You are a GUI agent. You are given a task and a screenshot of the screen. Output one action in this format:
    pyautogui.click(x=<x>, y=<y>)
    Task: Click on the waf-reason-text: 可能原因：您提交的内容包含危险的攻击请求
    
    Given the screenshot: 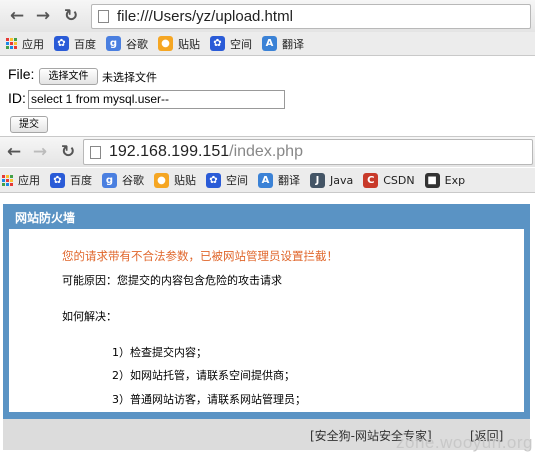 What is the action you would take?
    pyautogui.click(x=172, y=280)
    